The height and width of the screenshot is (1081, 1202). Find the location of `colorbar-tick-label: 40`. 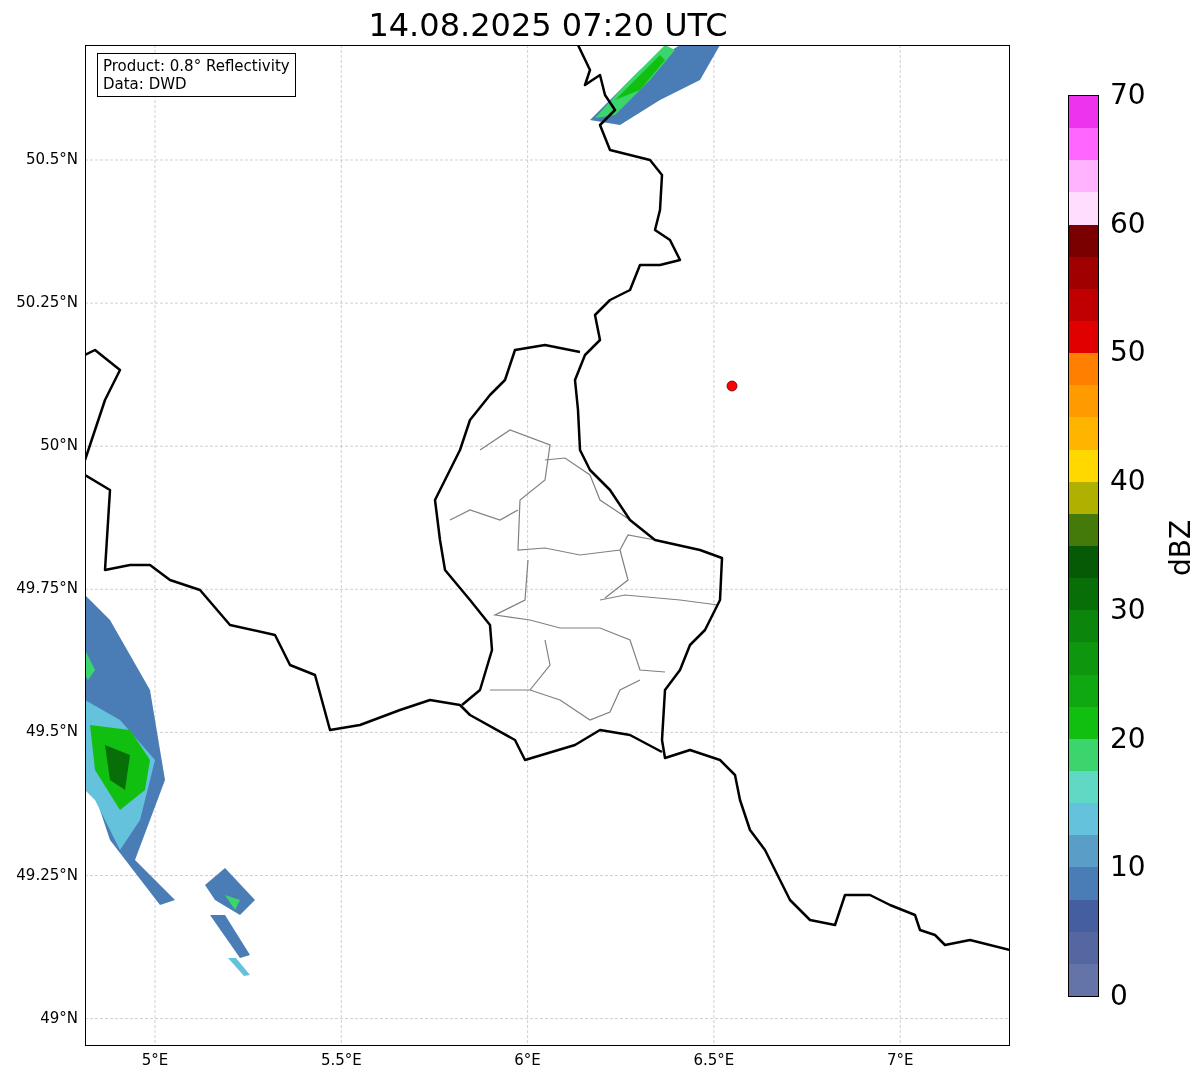

colorbar-tick-label: 40 is located at coordinates (1128, 481).